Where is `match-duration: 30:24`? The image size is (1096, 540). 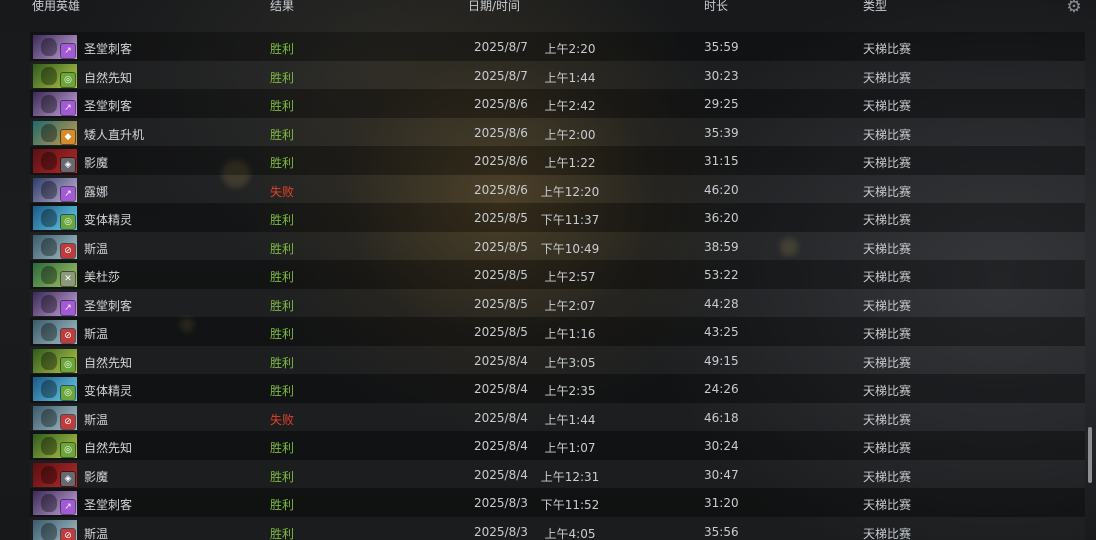
match-duration: 30:24 is located at coordinates (721, 446).